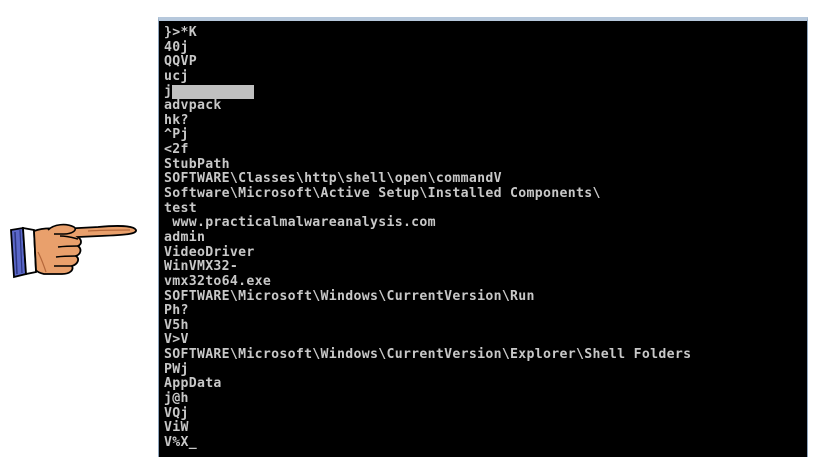 The image size is (820, 467). Describe the element at coordinates (176, 428) in the screenshot. I see `console-line: ViW` at that location.